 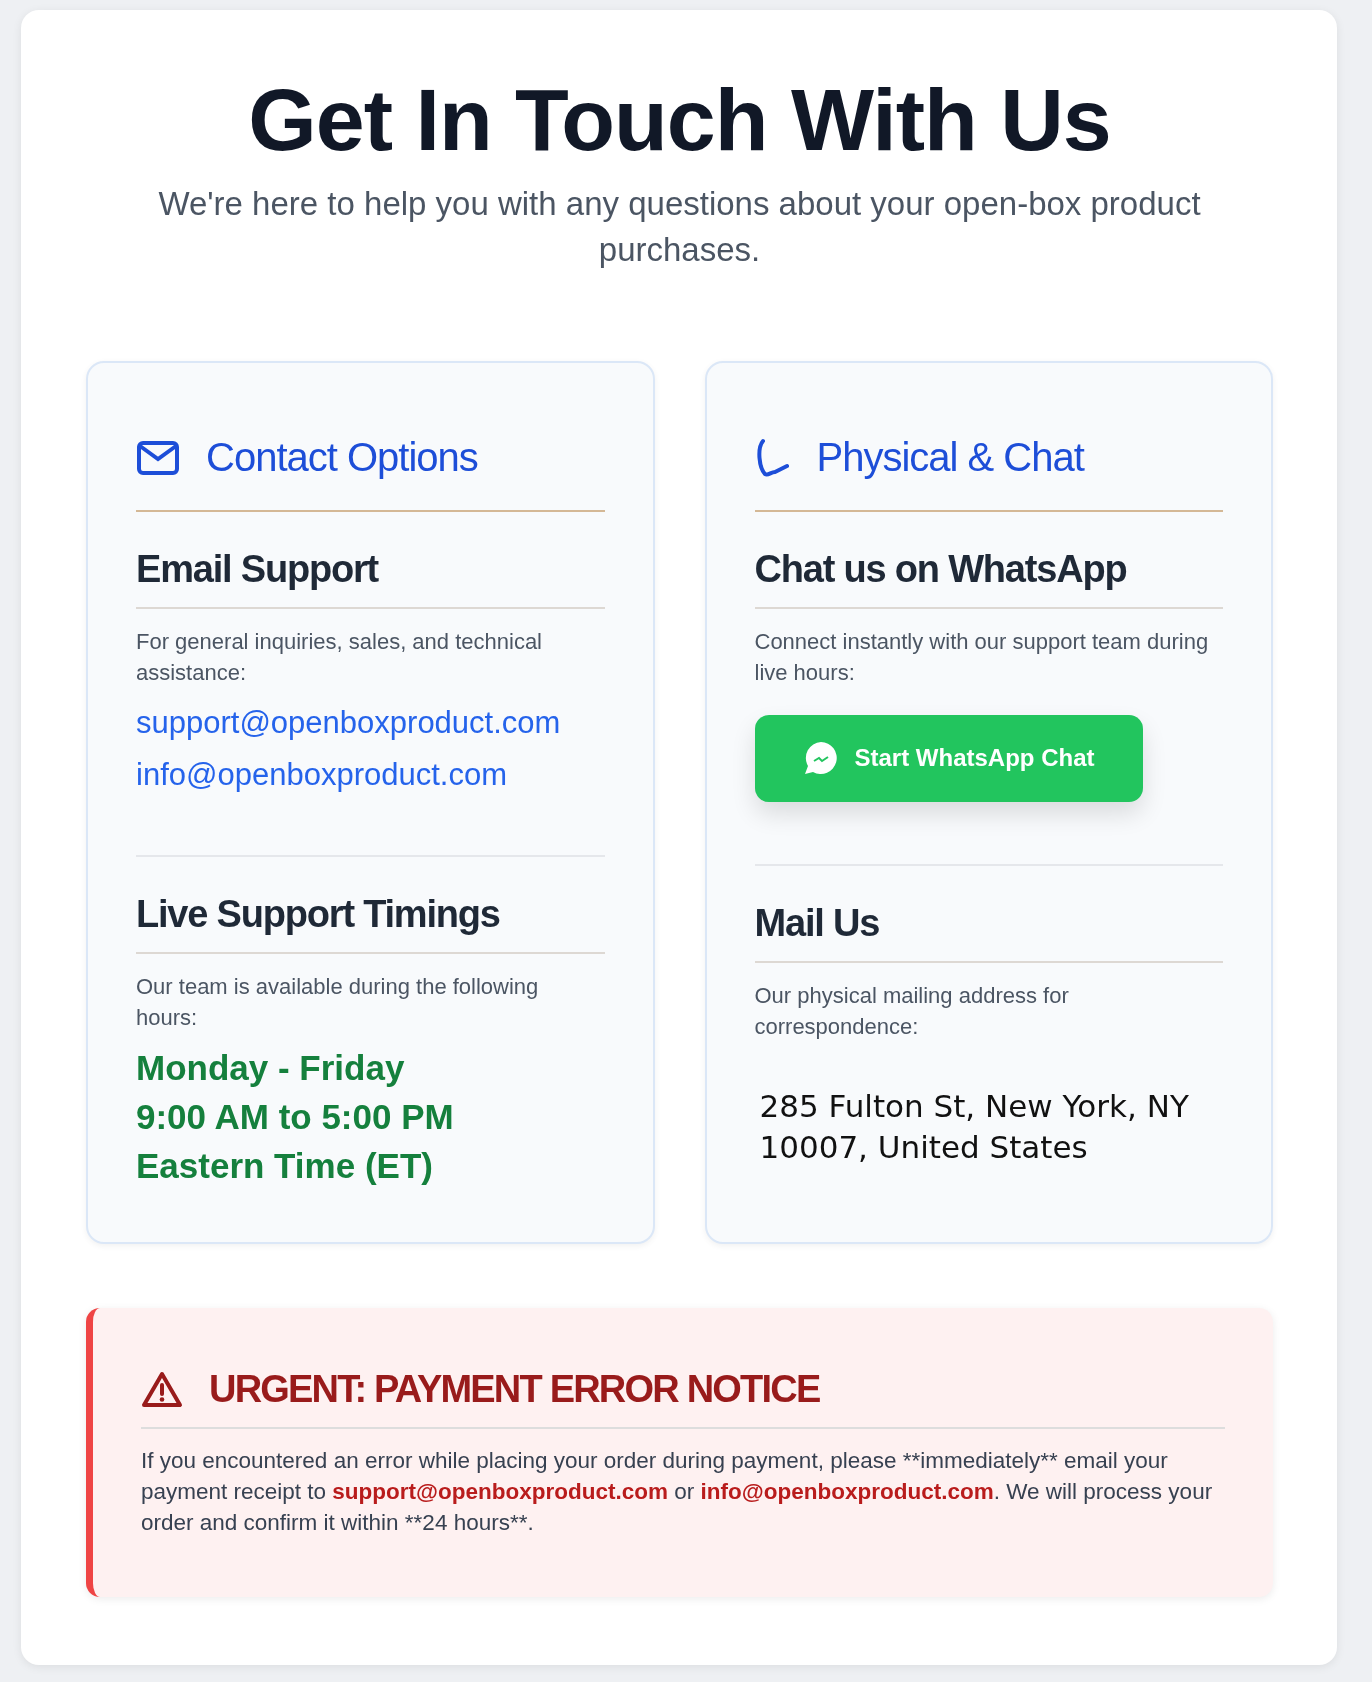 What do you see at coordinates (988, 932) in the screenshot?
I see `section-heading: Mail Us` at bounding box center [988, 932].